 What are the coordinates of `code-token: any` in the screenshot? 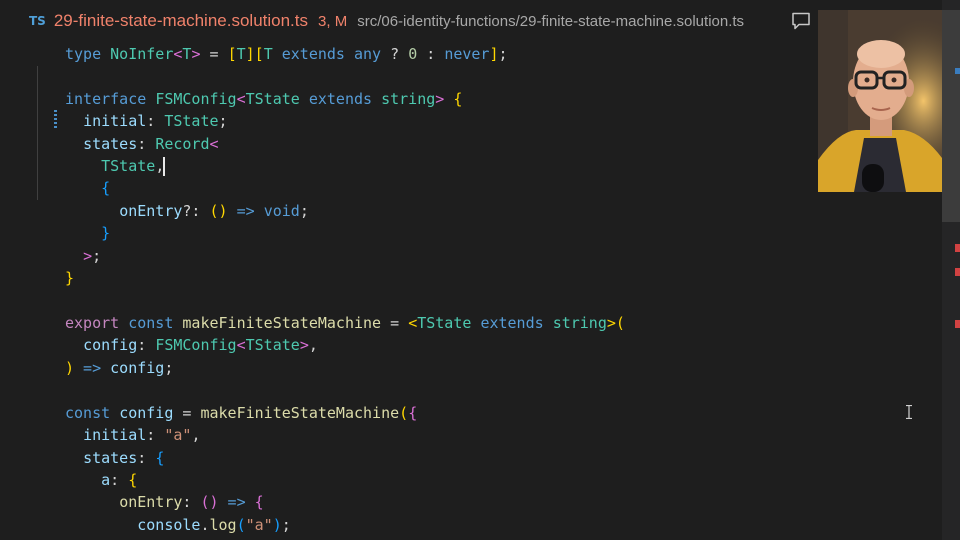 It's located at (368, 54).